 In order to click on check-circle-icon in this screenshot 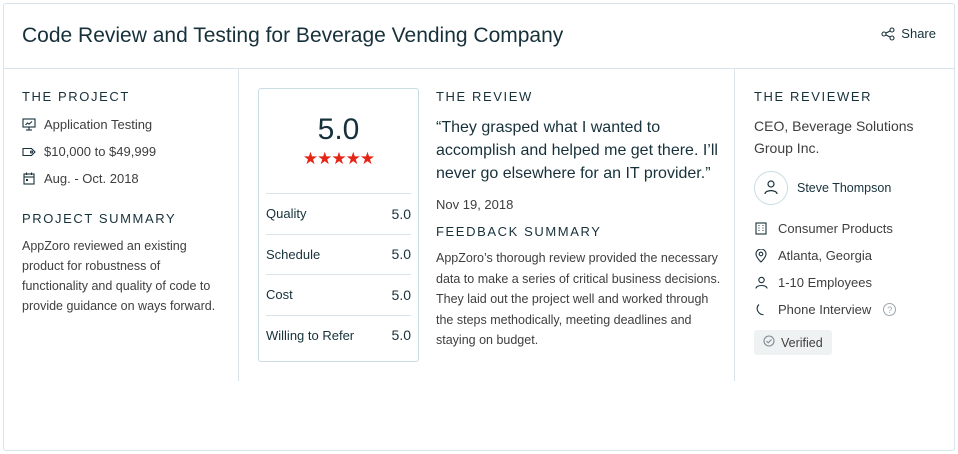, I will do `click(769, 342)`.